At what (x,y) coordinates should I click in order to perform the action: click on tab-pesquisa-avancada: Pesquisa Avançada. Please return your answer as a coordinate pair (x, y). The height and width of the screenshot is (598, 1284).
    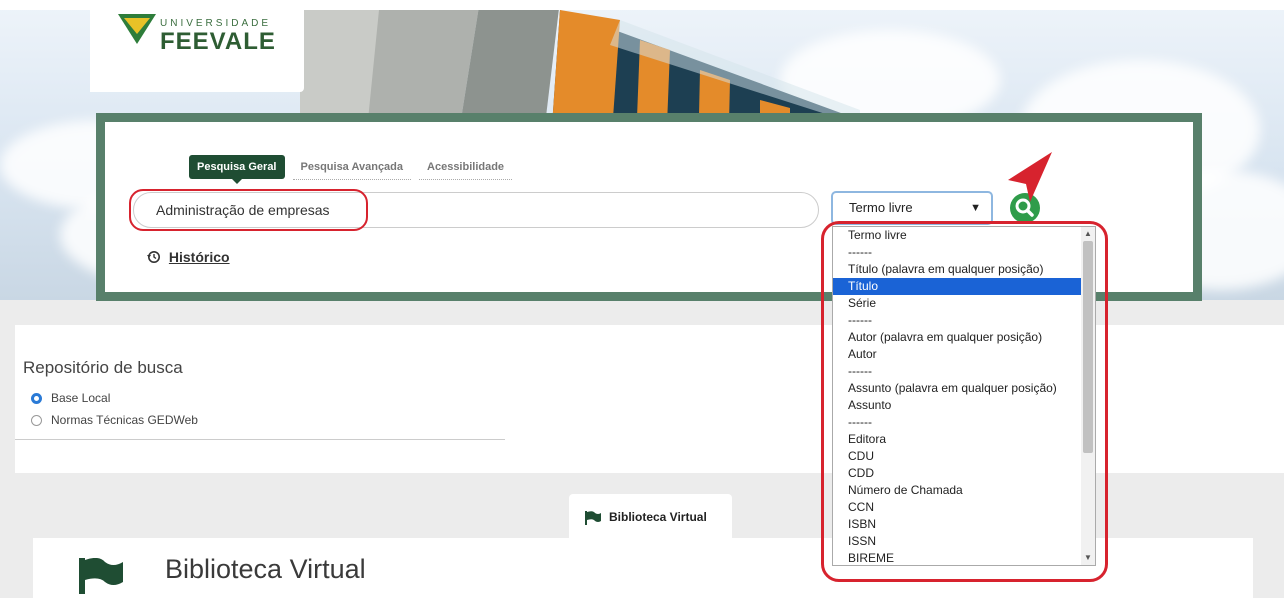
    Looking at the image, I should click on (352, 167).